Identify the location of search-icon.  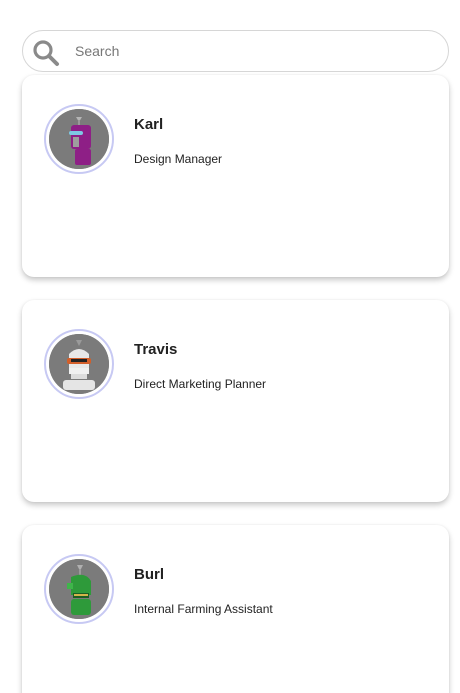
(46, 53).